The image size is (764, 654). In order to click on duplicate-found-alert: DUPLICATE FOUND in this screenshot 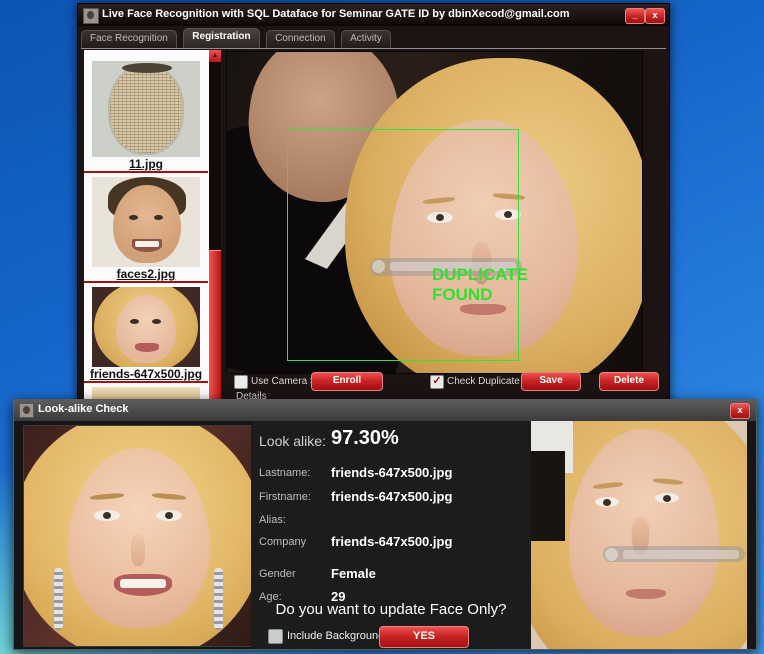, I will do `click(480, 284)`.